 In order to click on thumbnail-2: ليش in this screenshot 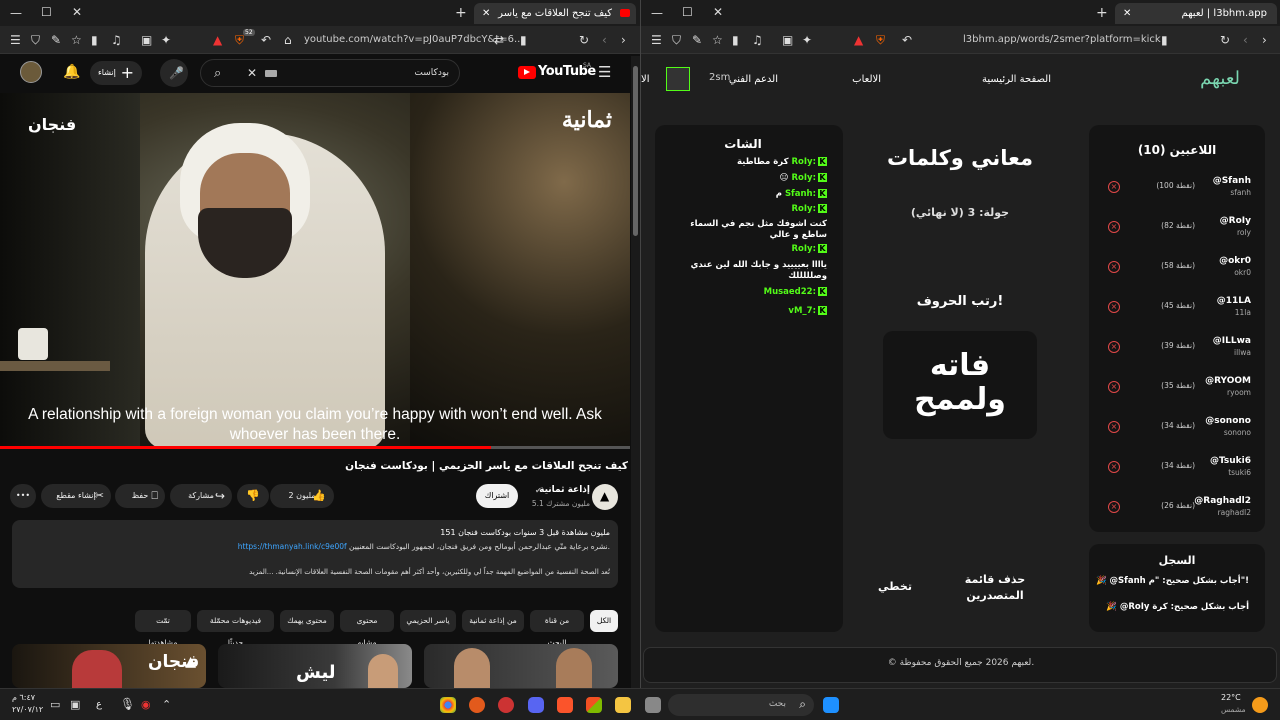, I will do `click(315, 666)`.